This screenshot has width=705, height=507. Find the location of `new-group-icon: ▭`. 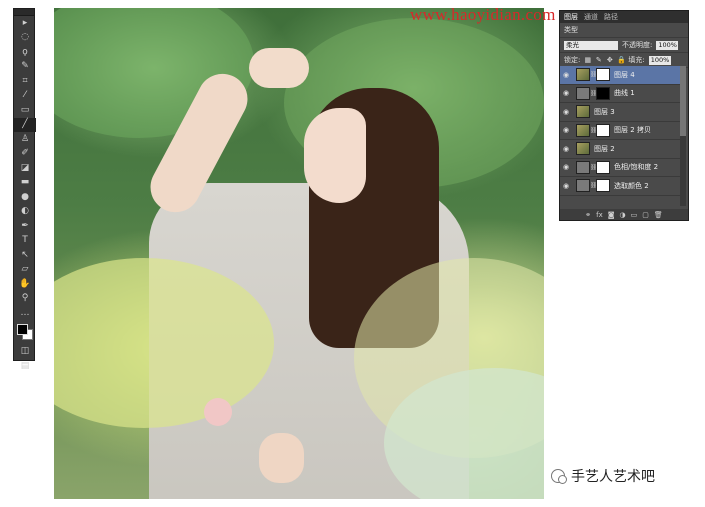

new-group-icon: ▭ is located at coordinates (634, 215).